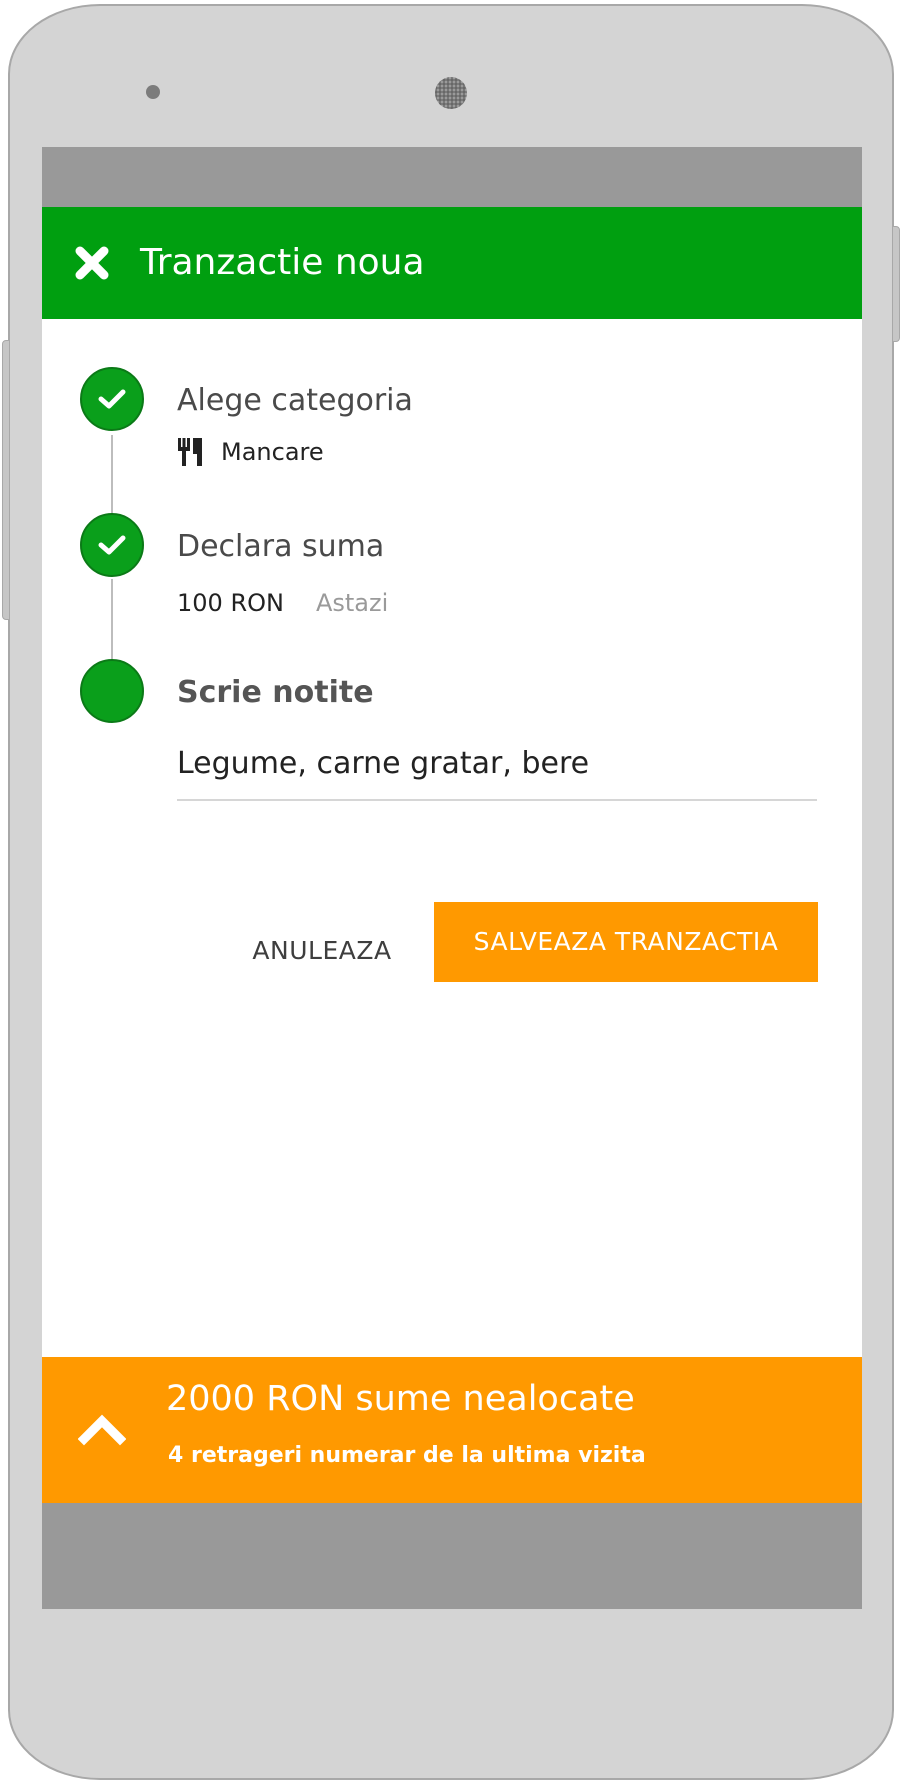  I want to click on step-2-title: Declara suma, so click(281, 546).